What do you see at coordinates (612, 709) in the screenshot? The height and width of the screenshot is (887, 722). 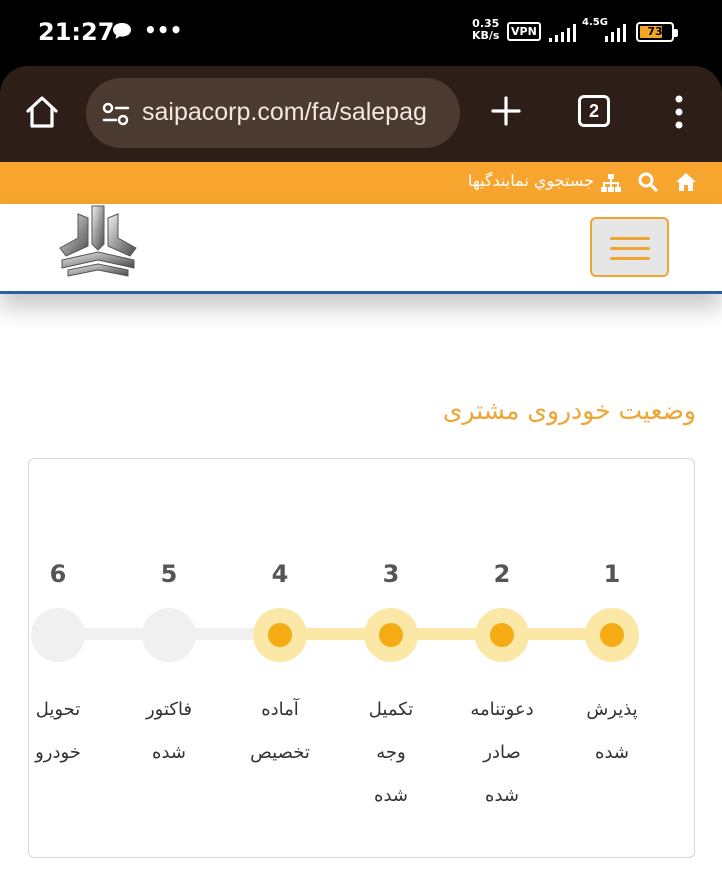 I see `step-label-line: پذیرش` at bounding box center [612, 709].